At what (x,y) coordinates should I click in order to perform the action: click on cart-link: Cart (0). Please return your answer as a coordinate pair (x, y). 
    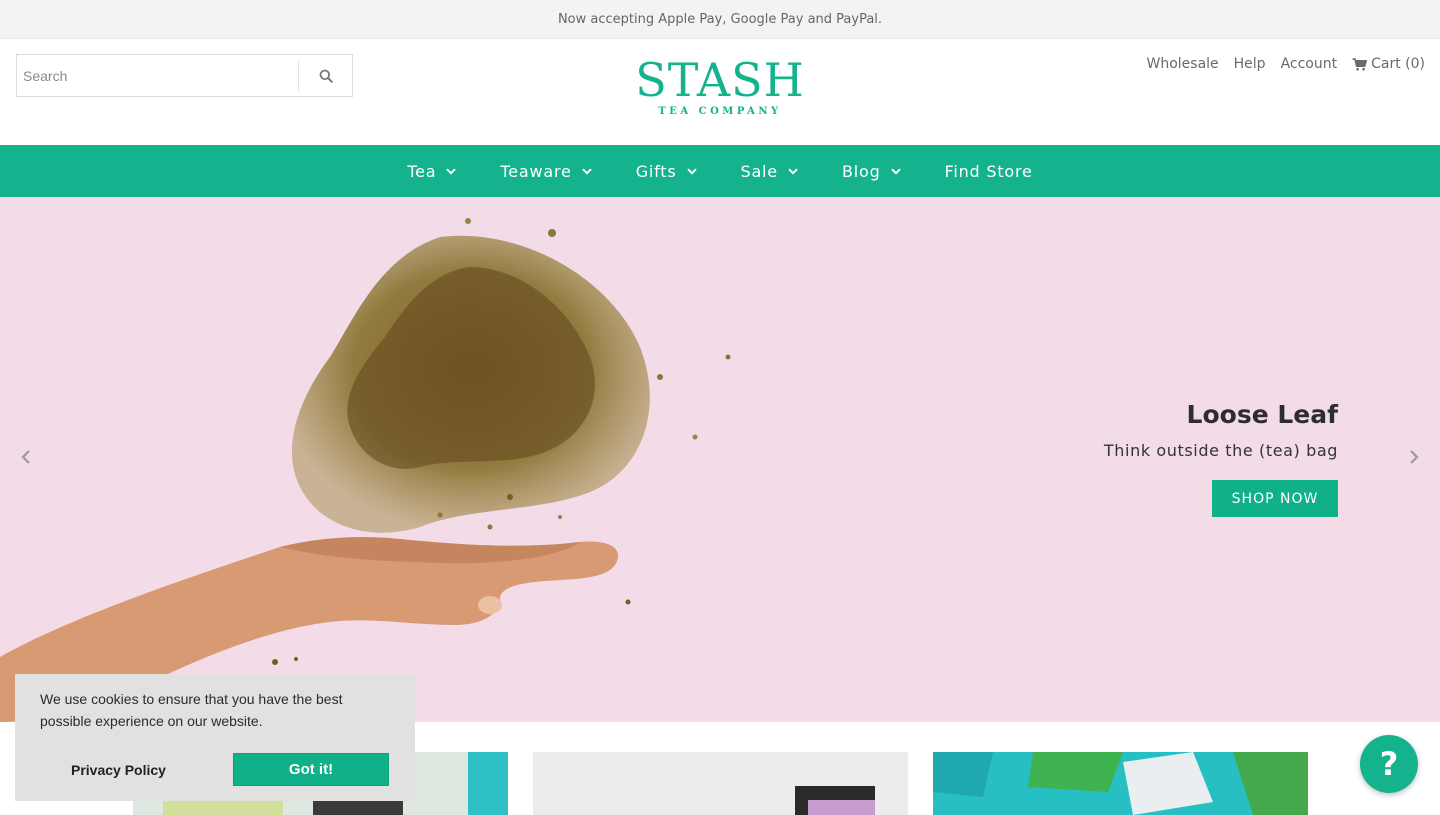
    Looking at the image, I should click on (1388, 64).